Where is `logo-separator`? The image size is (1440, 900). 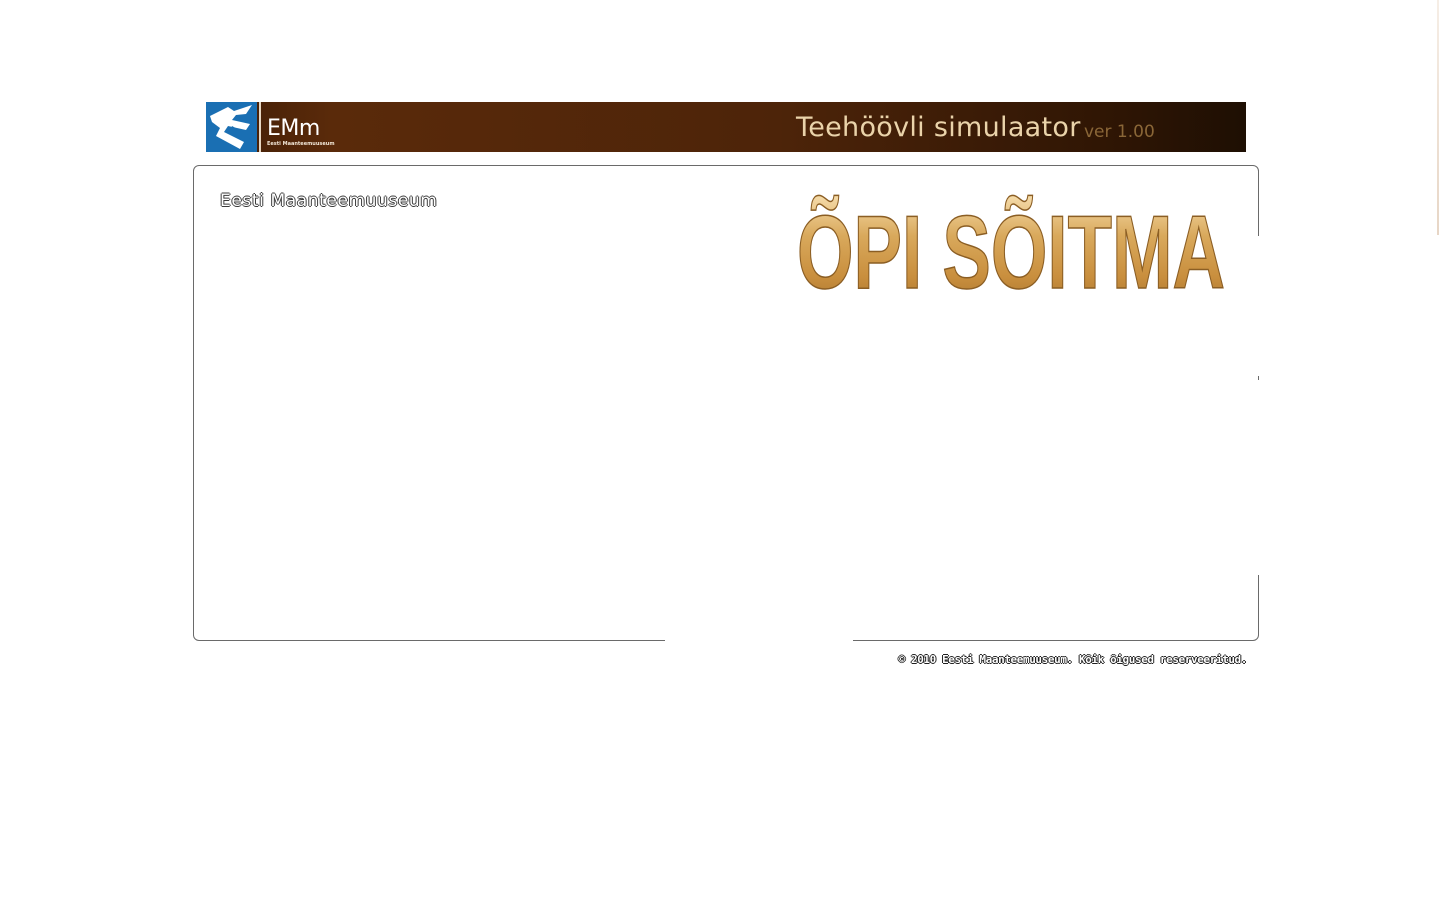
logo-separator is located at coordinates (260, 127).